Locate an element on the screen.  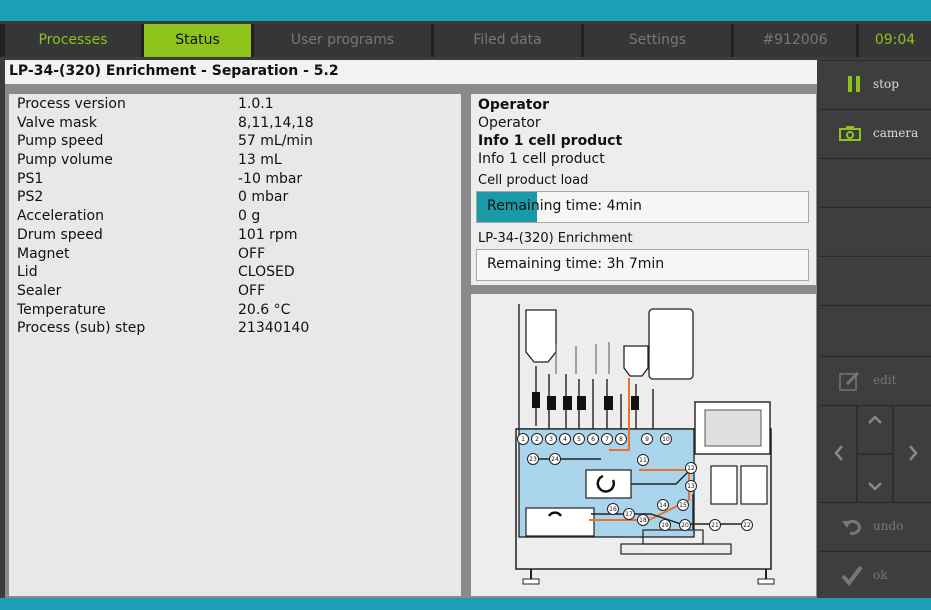
parameter-key: Valve mask is located at coordinates (57, 122).